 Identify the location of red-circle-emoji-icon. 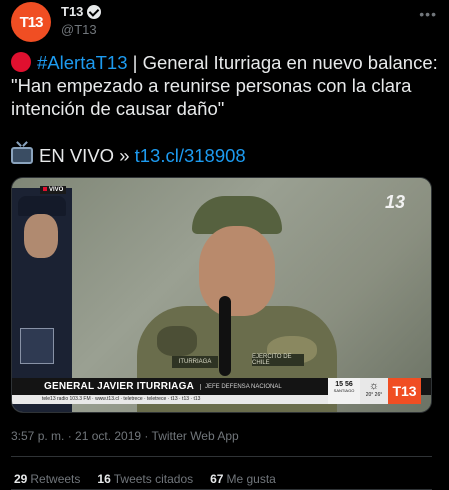
(21, 62).